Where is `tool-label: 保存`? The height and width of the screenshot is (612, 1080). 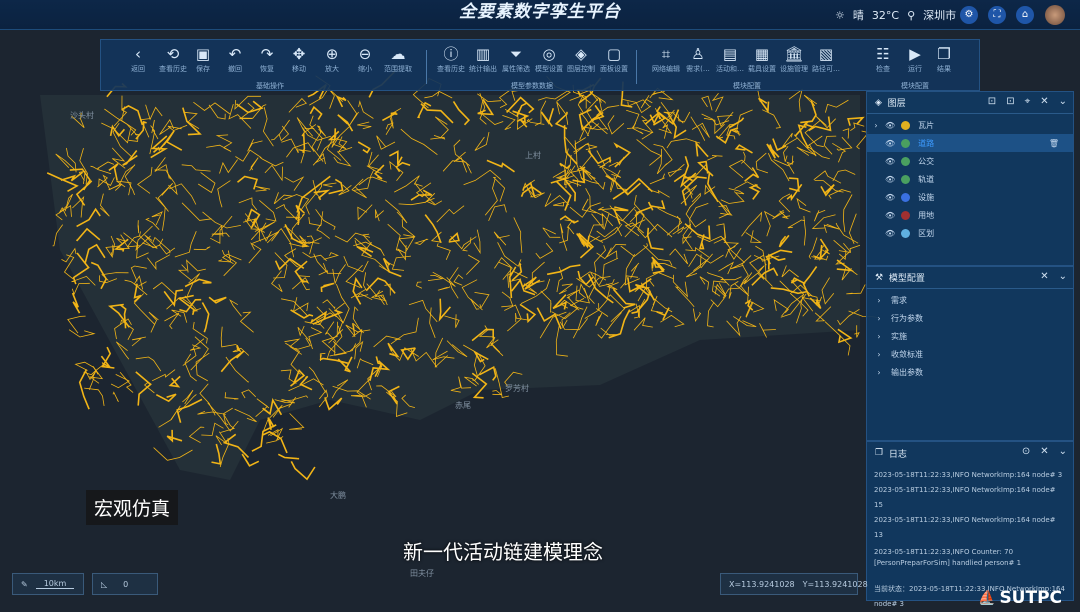
tool-label: 保存 is located at coordinates (203, 69).